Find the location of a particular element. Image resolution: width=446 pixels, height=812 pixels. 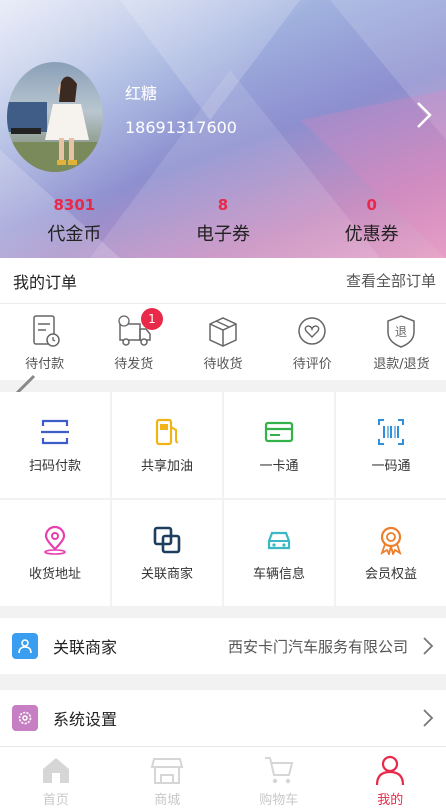

order-status-label: 待发货 is located at coordinates (134, 364).